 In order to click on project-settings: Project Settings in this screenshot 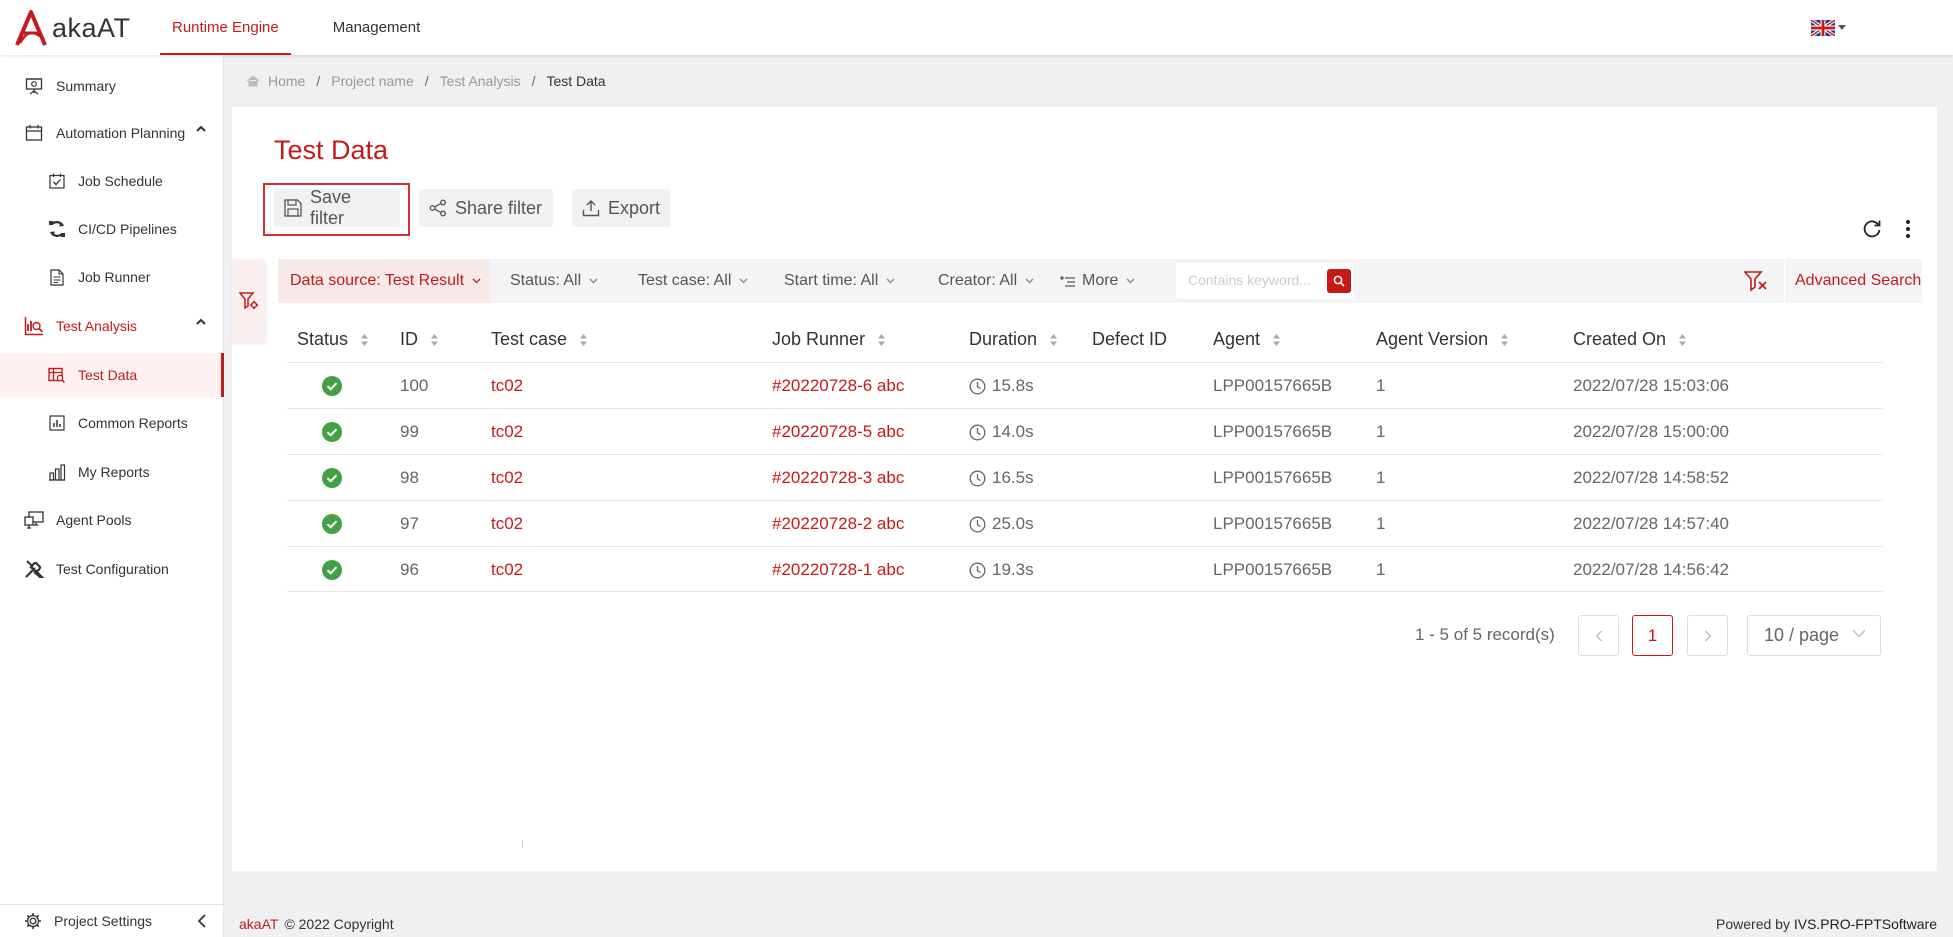, I will do `click(112, 920)`.